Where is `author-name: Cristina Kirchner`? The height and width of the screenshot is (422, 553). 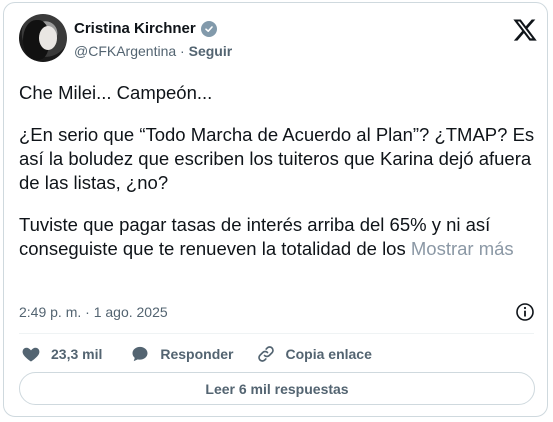 author-name: Cristina Kirchner is located at coordinates (135, 28).